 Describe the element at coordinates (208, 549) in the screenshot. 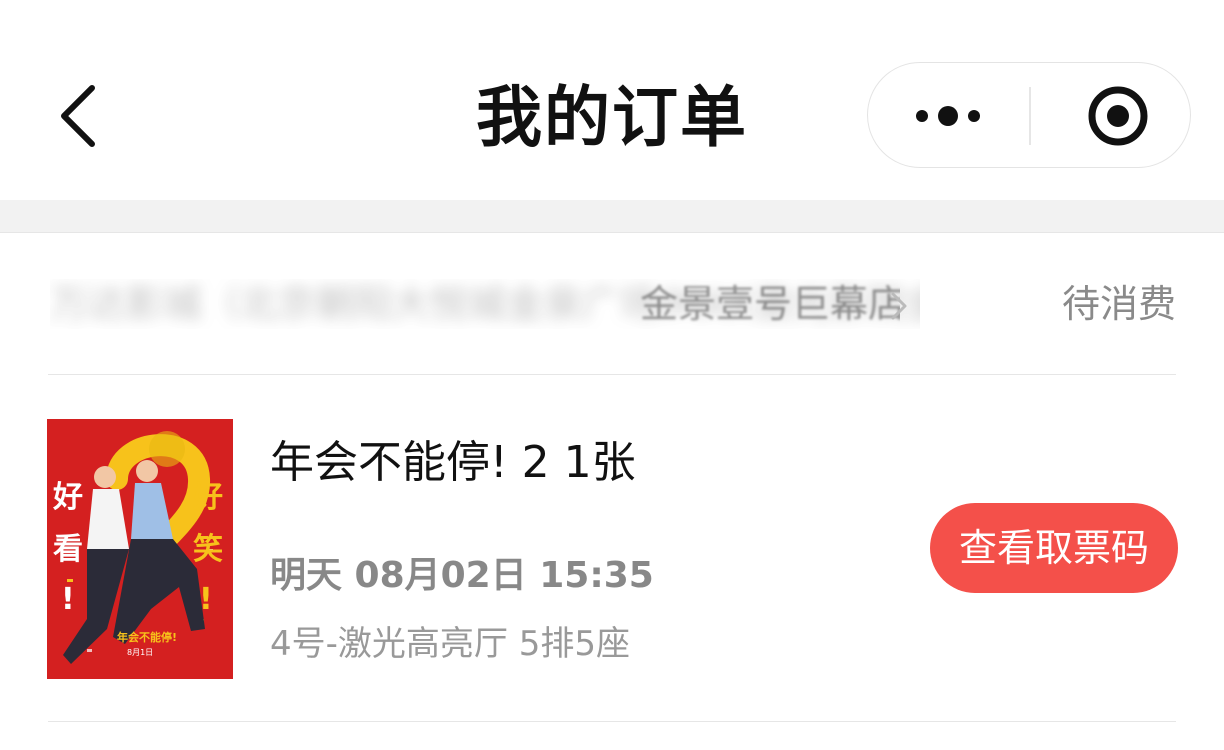

I see `poster-right-char-2: 笑` at that location.